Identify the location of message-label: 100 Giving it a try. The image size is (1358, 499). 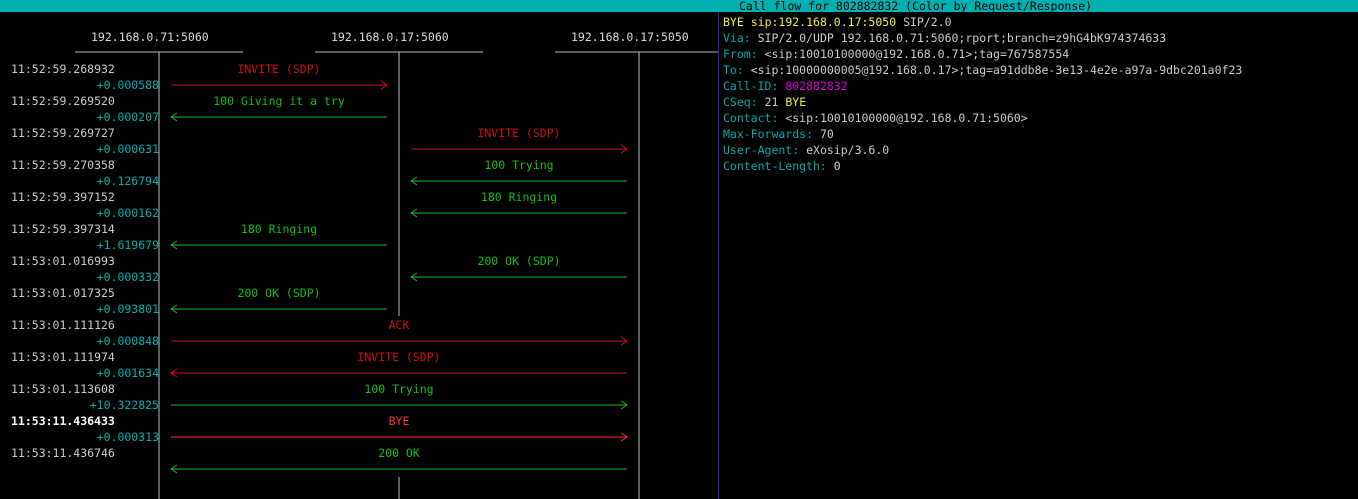
(279, 101).